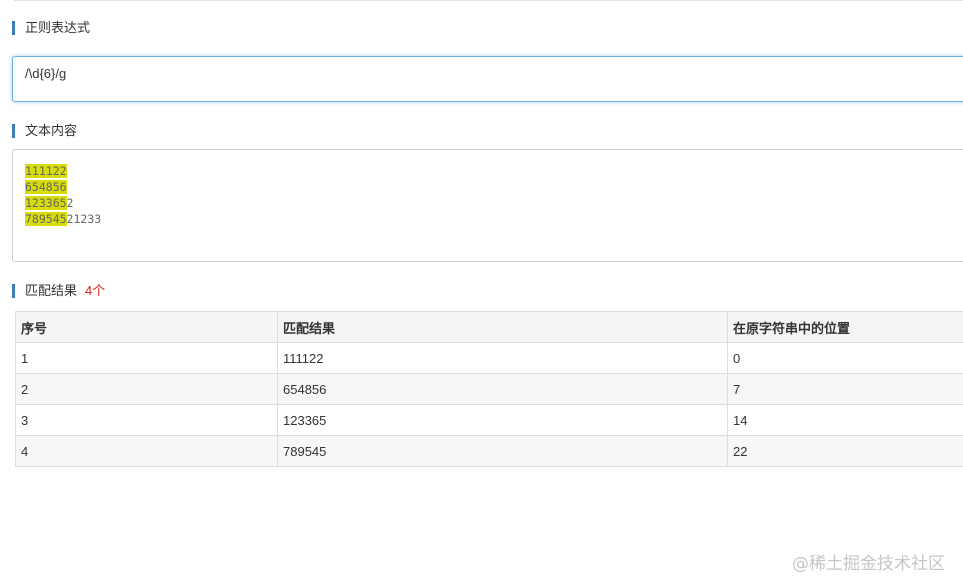  Describe the element at coordinates (95, 290) in the screenshot. I see `match-count-badge: 4个` at that location.